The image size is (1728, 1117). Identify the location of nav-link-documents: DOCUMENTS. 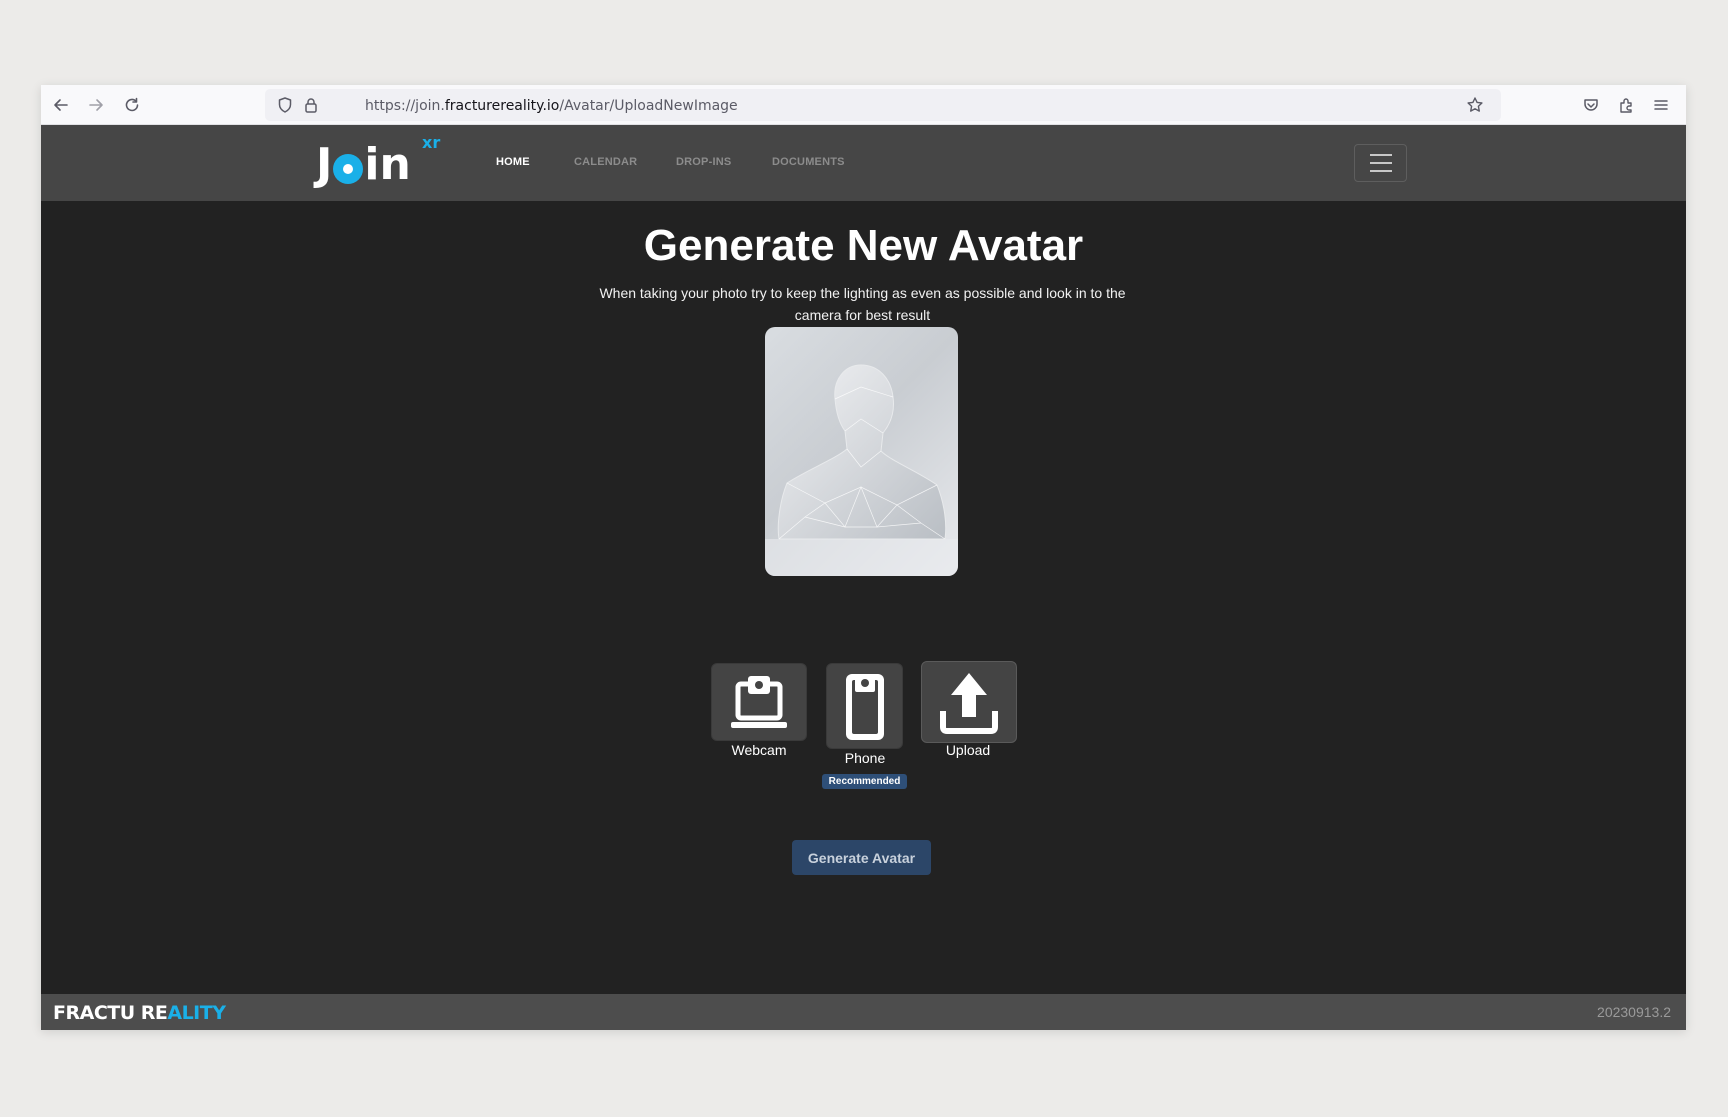
(808, 162).